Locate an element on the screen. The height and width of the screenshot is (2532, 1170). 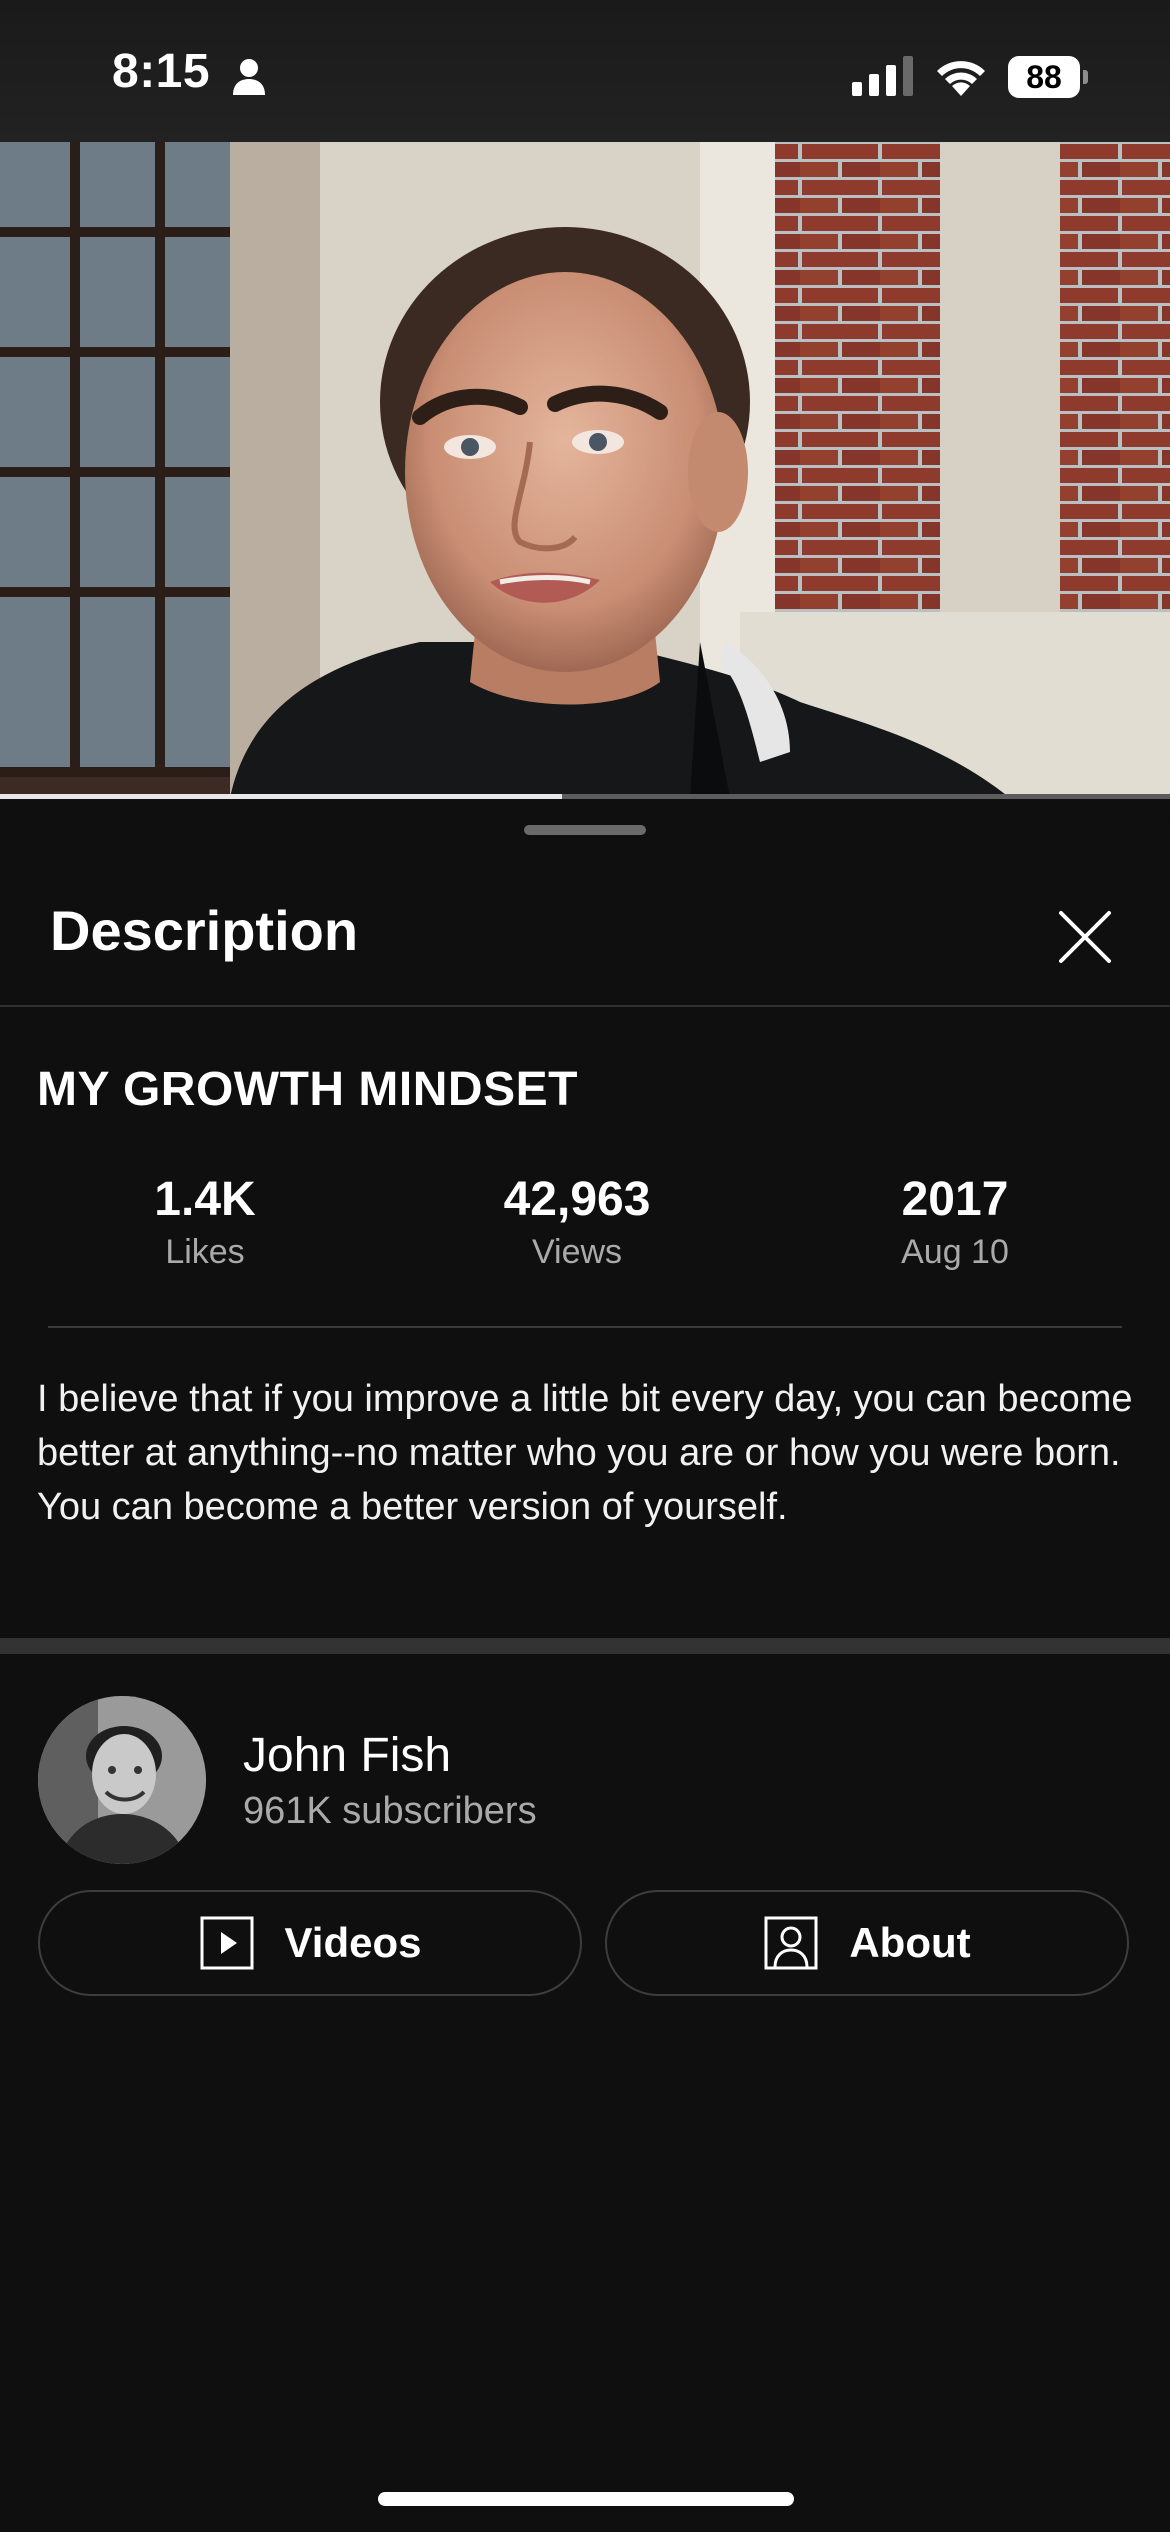
panel-title: Description is located at coordinates (204, 930).